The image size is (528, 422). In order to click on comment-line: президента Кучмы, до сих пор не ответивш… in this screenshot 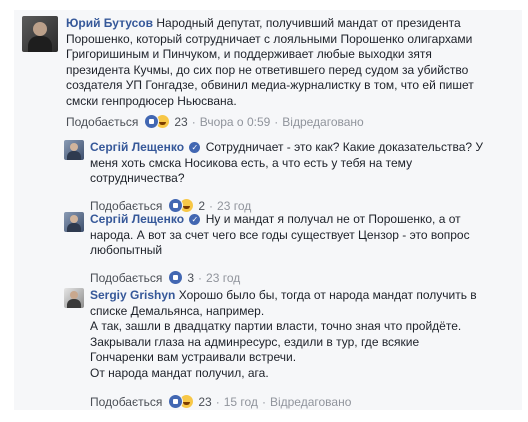, I will do `click(267, 69)`.